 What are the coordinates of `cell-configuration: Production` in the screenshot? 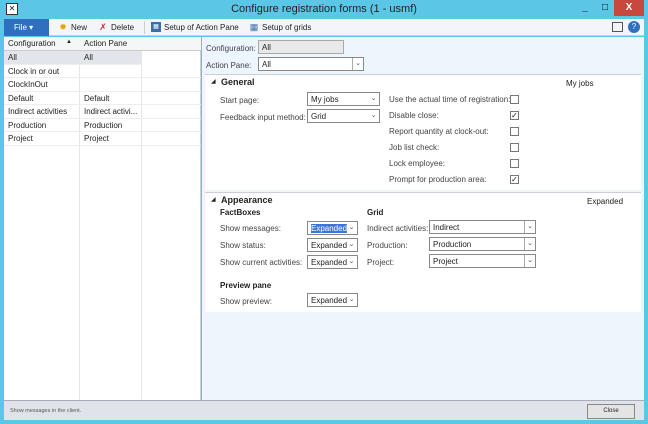 It's located at (27, 125).